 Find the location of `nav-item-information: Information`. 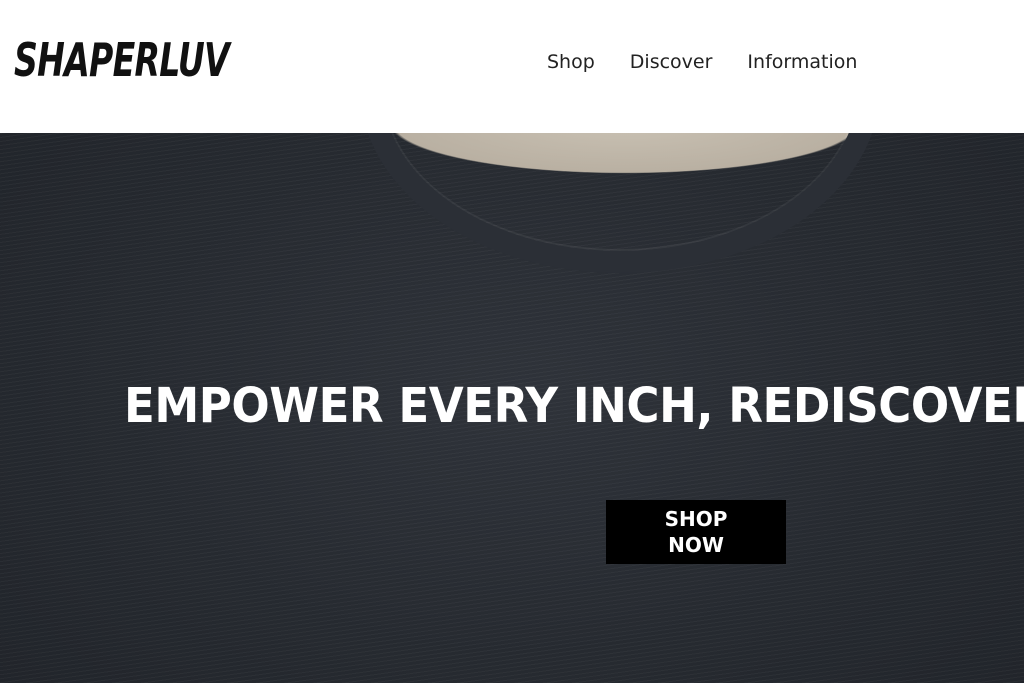

nav-item-information: Information is located at coordinates (802, 62).